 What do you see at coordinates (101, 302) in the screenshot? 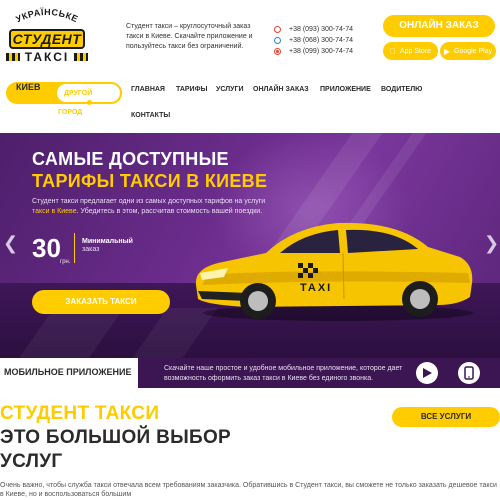
I see `order-taxi-button: ЗАКАЗАТЬ ТАКСИ` at bounding box center [101, 302].